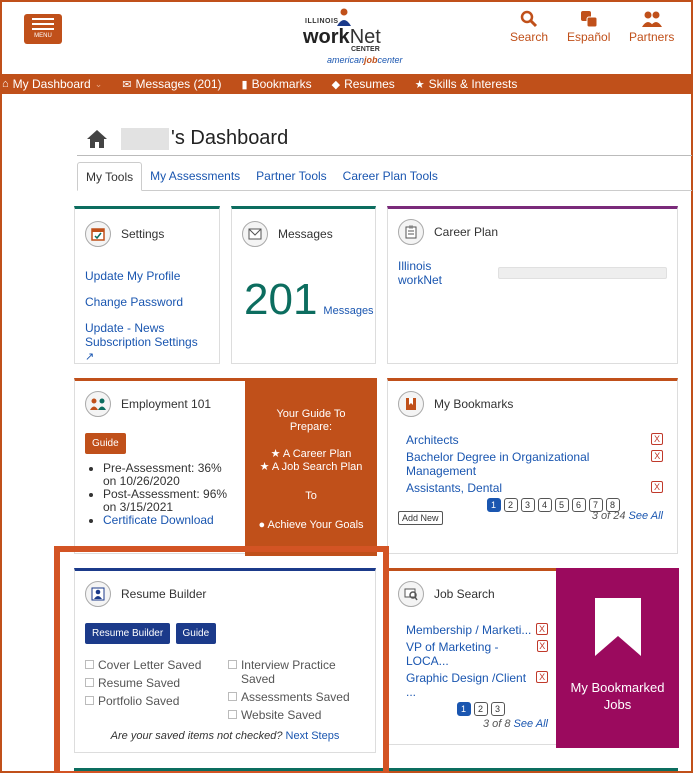 The width and height of the screenshot is (693, 773). I want to click on bookmark-book-icon, so click(411, 404).